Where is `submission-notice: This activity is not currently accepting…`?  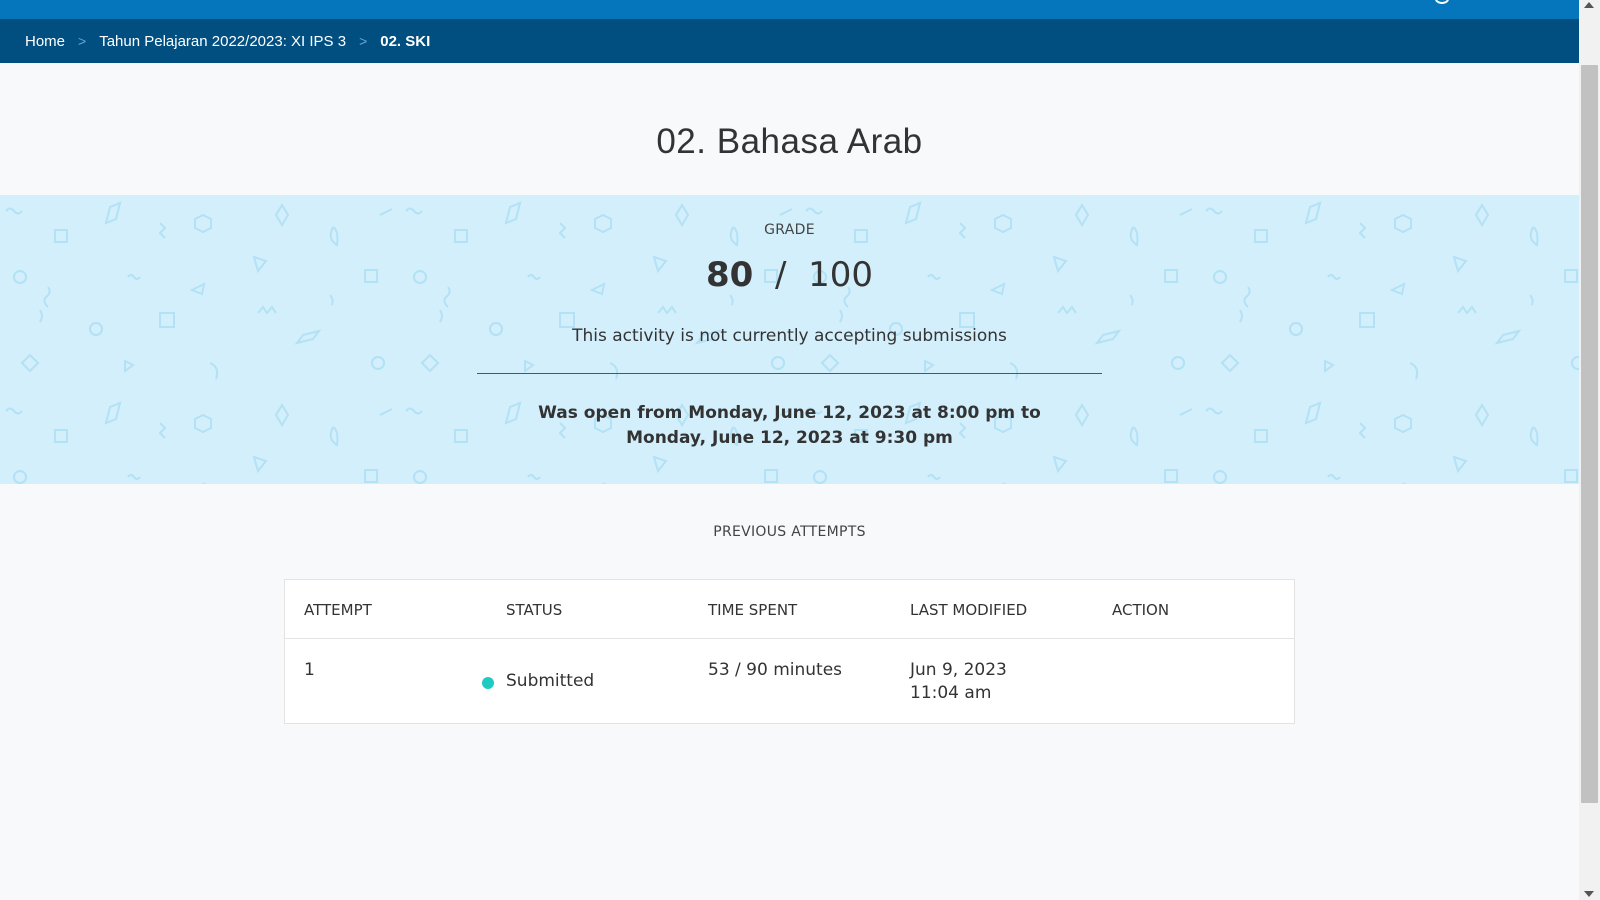 submission-notice: This activity is not currently accepting… is located at coordinates (789, 336).